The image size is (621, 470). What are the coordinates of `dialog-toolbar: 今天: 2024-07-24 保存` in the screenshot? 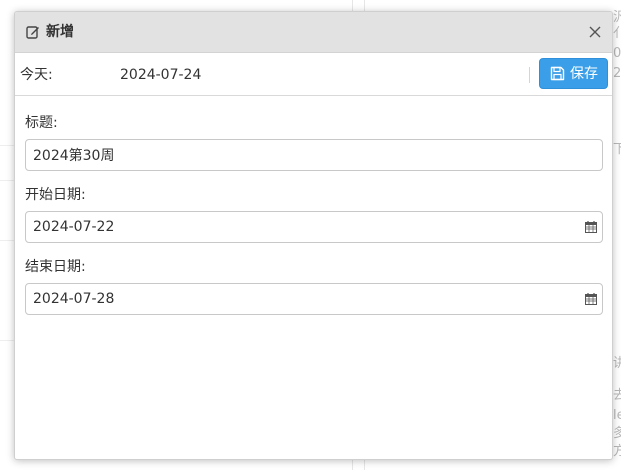 It's located at (313, 74).